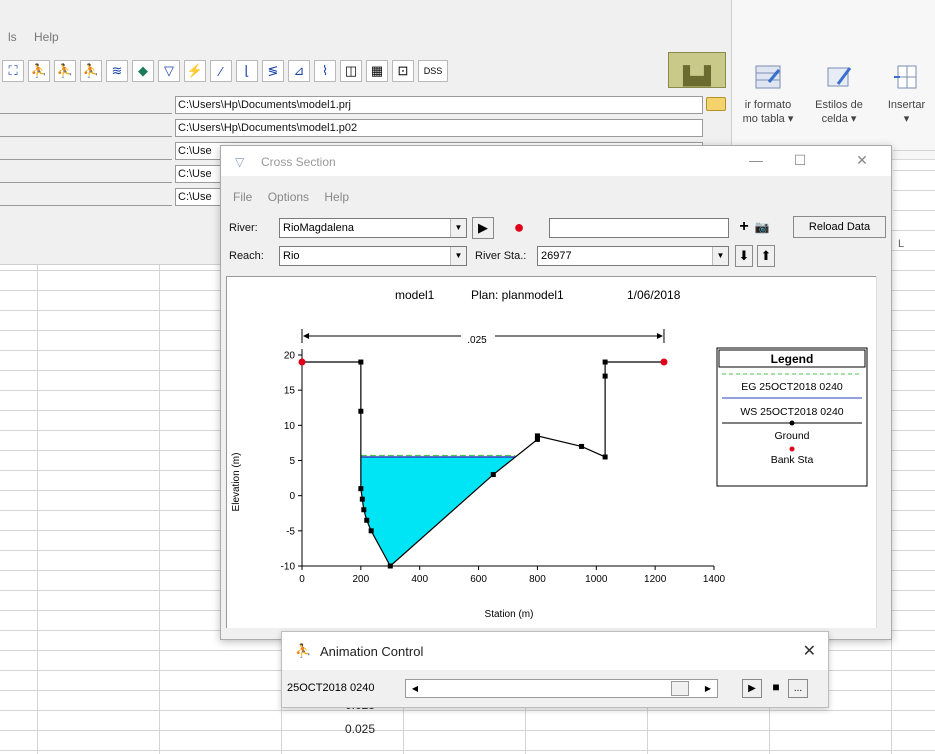  Describe the element at coordinates (561, 688) in the screenshot. I see `animation-slider: ◀ ▶` at that location.